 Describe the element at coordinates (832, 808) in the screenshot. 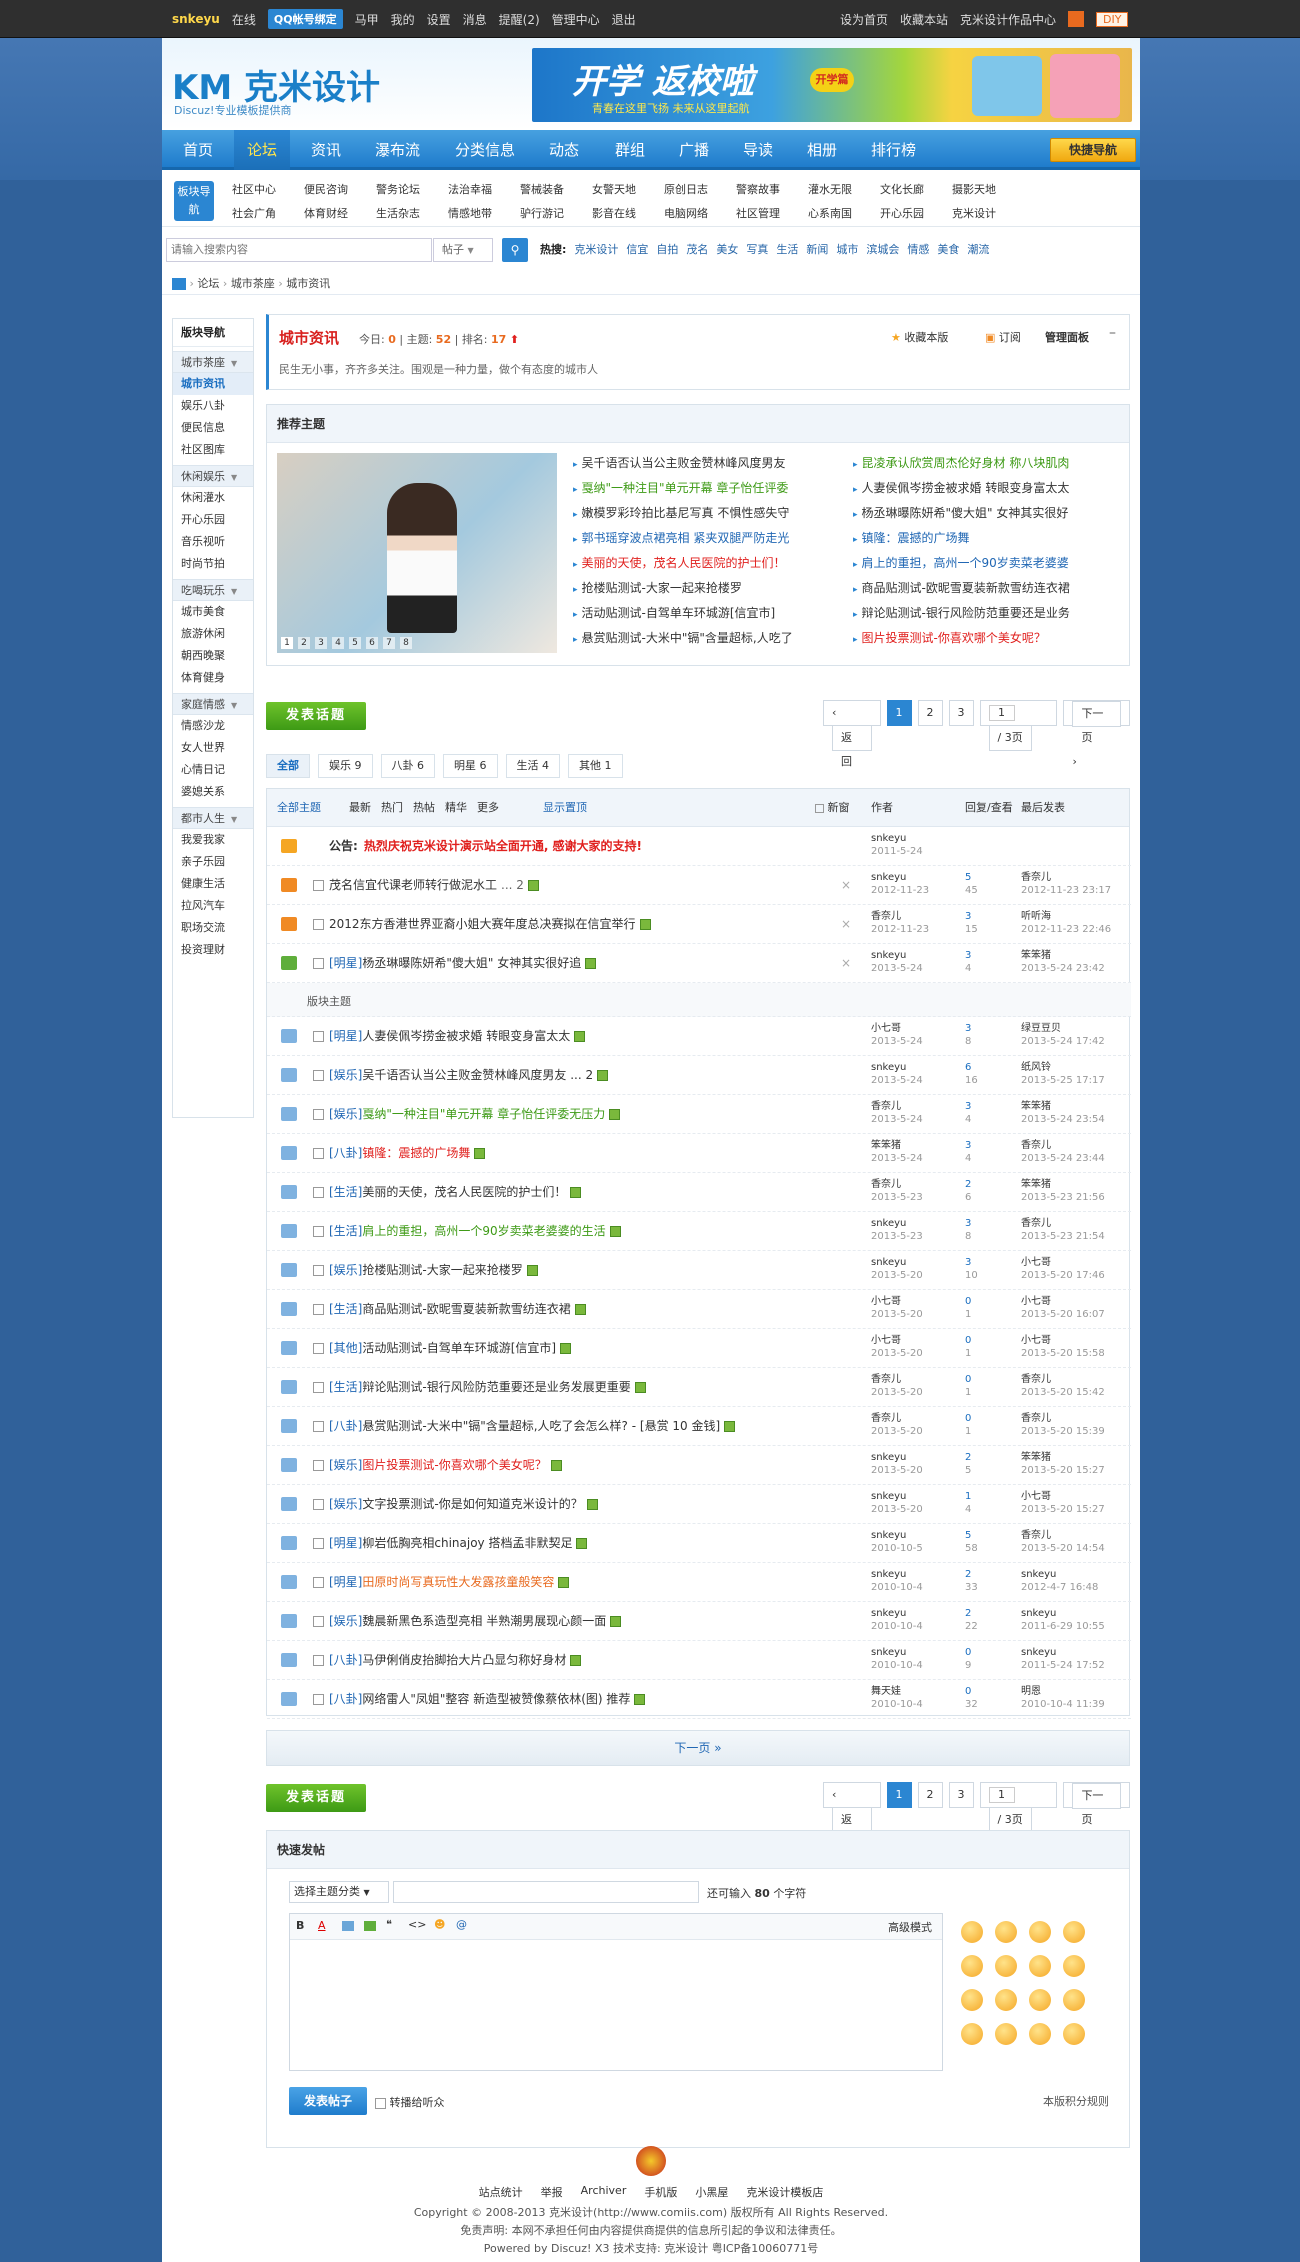

I see `new-window-toggle: 新窗` at that location.